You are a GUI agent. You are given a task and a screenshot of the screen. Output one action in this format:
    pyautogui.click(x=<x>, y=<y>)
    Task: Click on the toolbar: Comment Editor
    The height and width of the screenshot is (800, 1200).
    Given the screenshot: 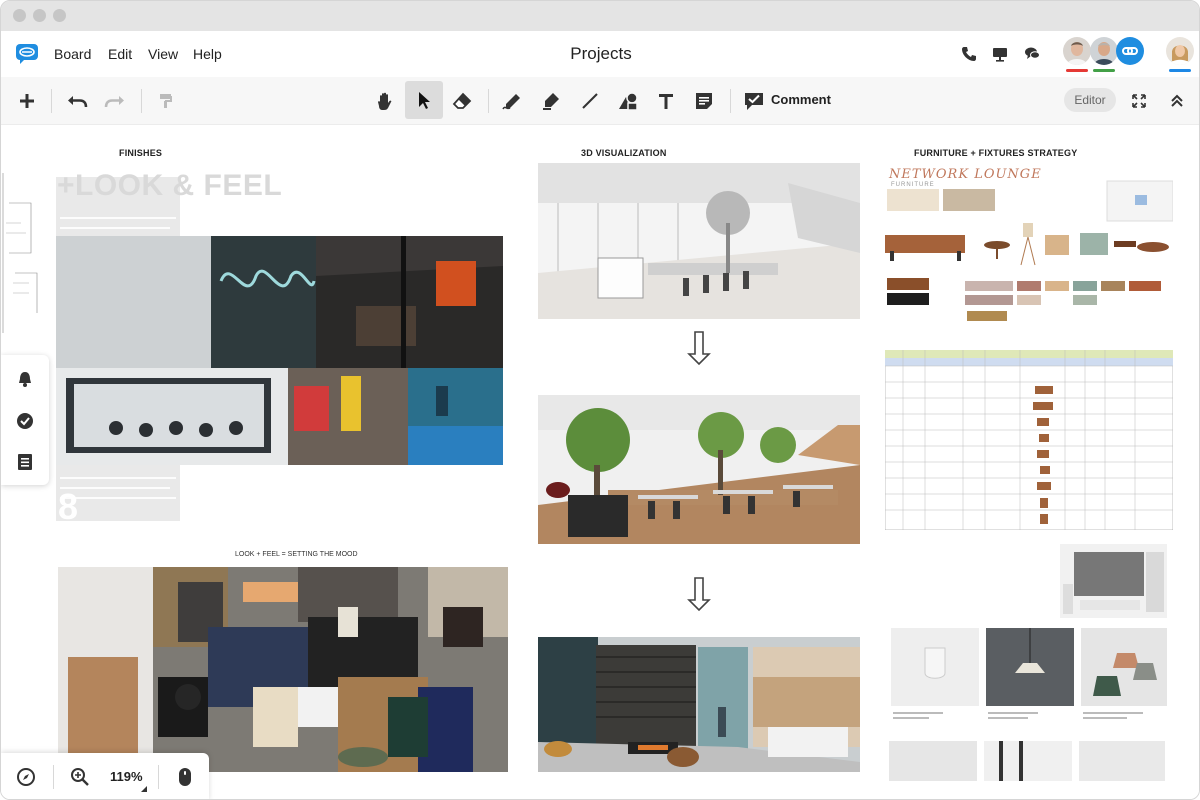 What is the action you would take?
    pyautogui.click(x=600, y=101)
    